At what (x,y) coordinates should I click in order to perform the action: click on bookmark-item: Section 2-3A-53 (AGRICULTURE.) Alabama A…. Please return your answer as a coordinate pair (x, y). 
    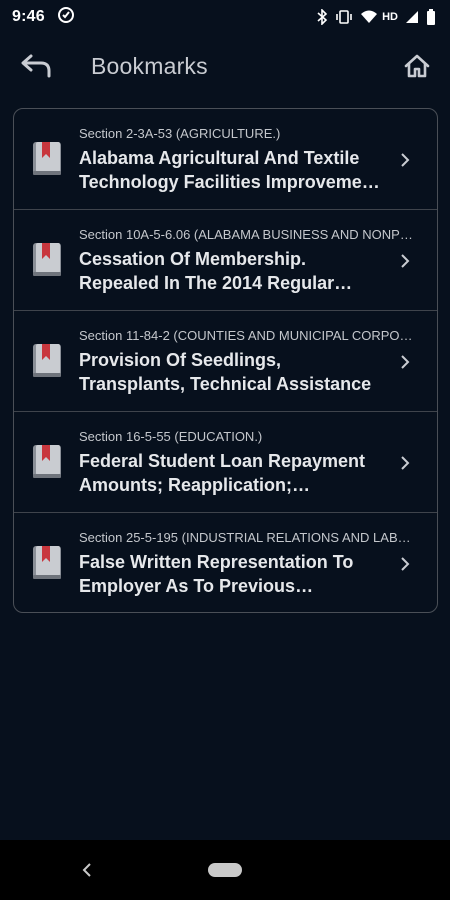
    Looking at the image, I should click on (225, 159).